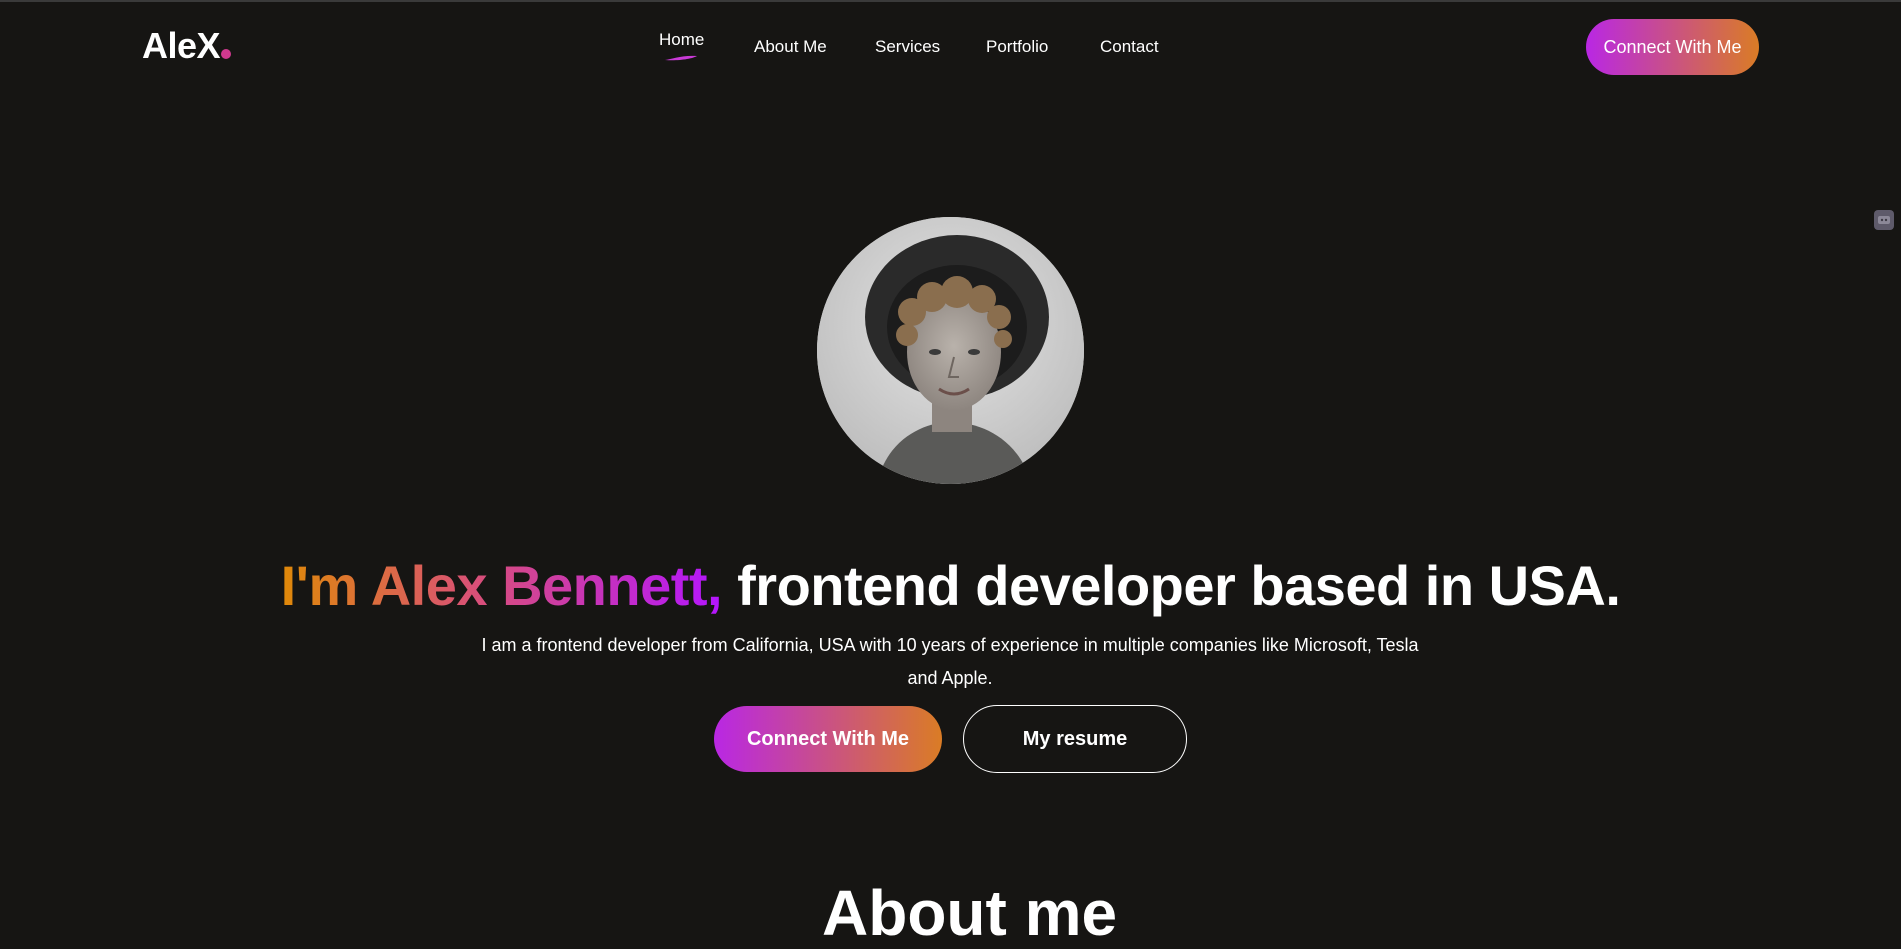  What do you see at coordinates (1171, 585) in the screenshot?
I see `hero-title-rest: frontend developer based in USA.` at bounding box center [1171, 585].